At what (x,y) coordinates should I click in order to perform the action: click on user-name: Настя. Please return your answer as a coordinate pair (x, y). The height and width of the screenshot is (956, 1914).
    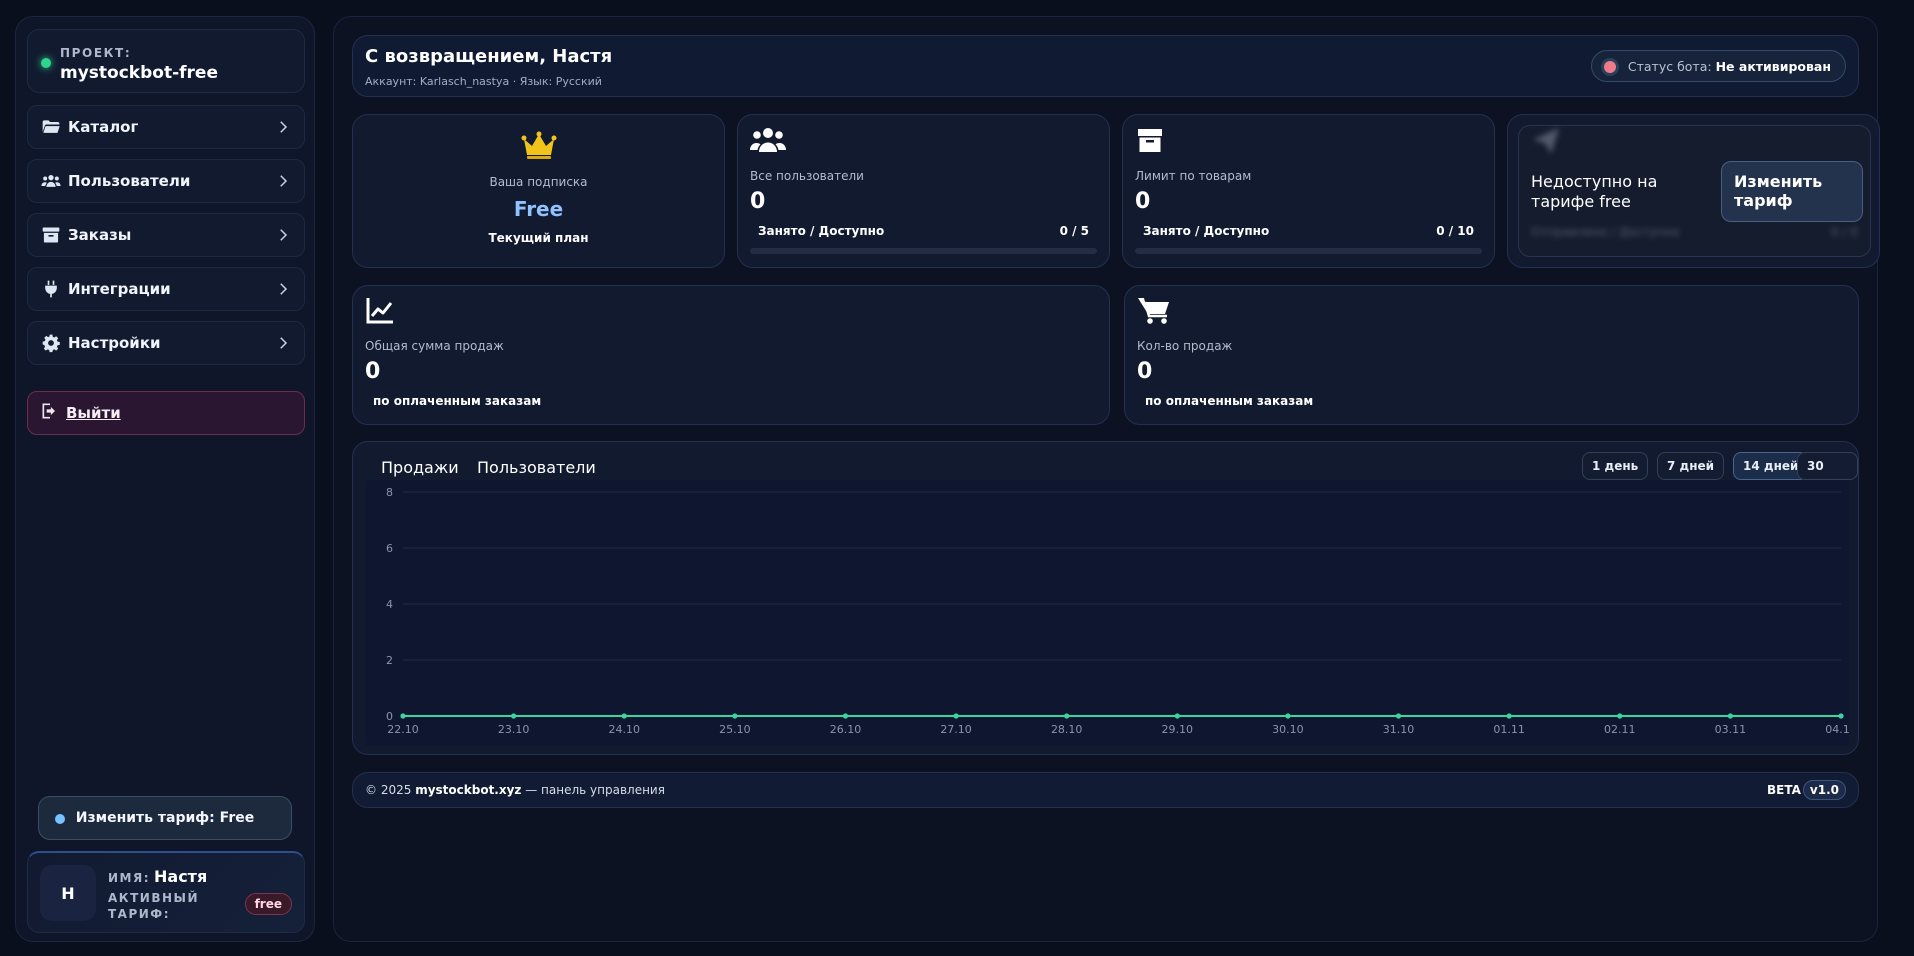
    Looking at the image, I should click on (181, 876).